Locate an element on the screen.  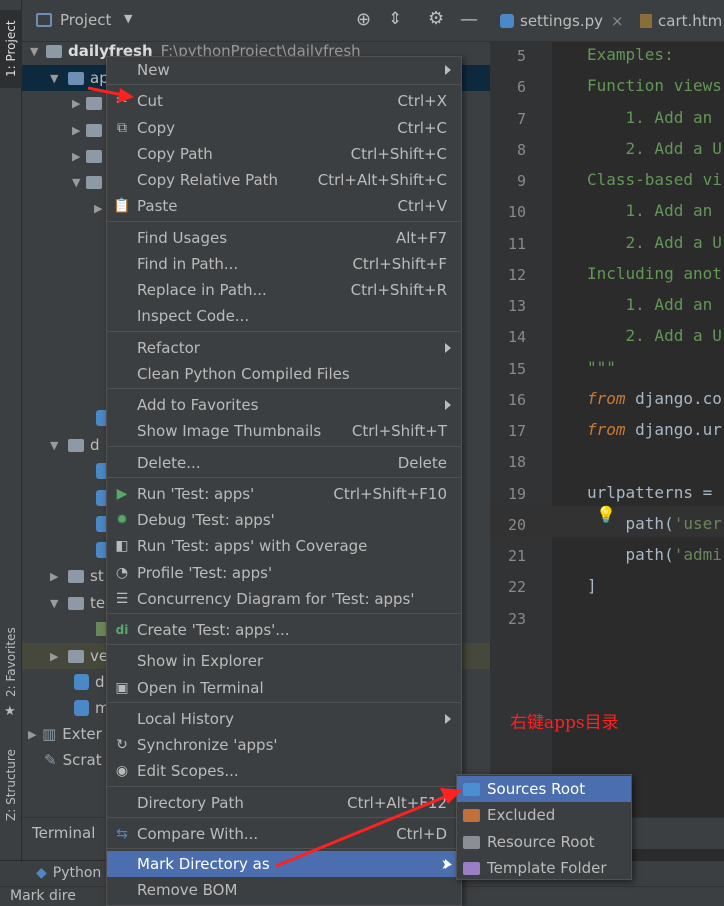
annotation-arrow-sources-root is located at coordinates (364, 830).